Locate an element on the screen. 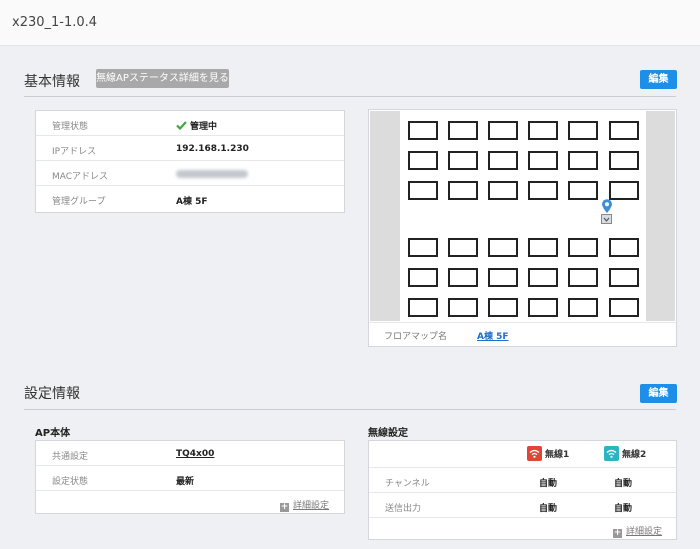  radio1-channel-value: 自動 is located at coordinates (548, 484).